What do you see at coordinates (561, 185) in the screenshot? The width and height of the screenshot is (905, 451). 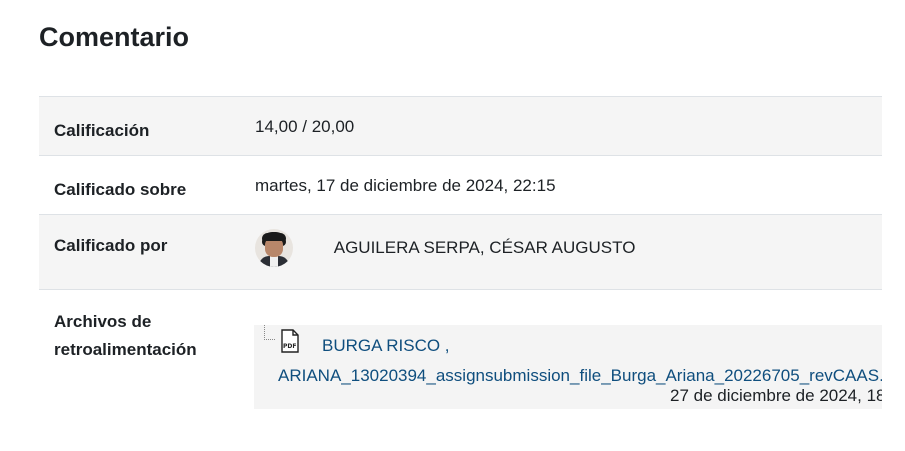 I see `graded-on-value: martes, 17 de diciembre de 2024, 22:15` at bounding box center [561, 185].